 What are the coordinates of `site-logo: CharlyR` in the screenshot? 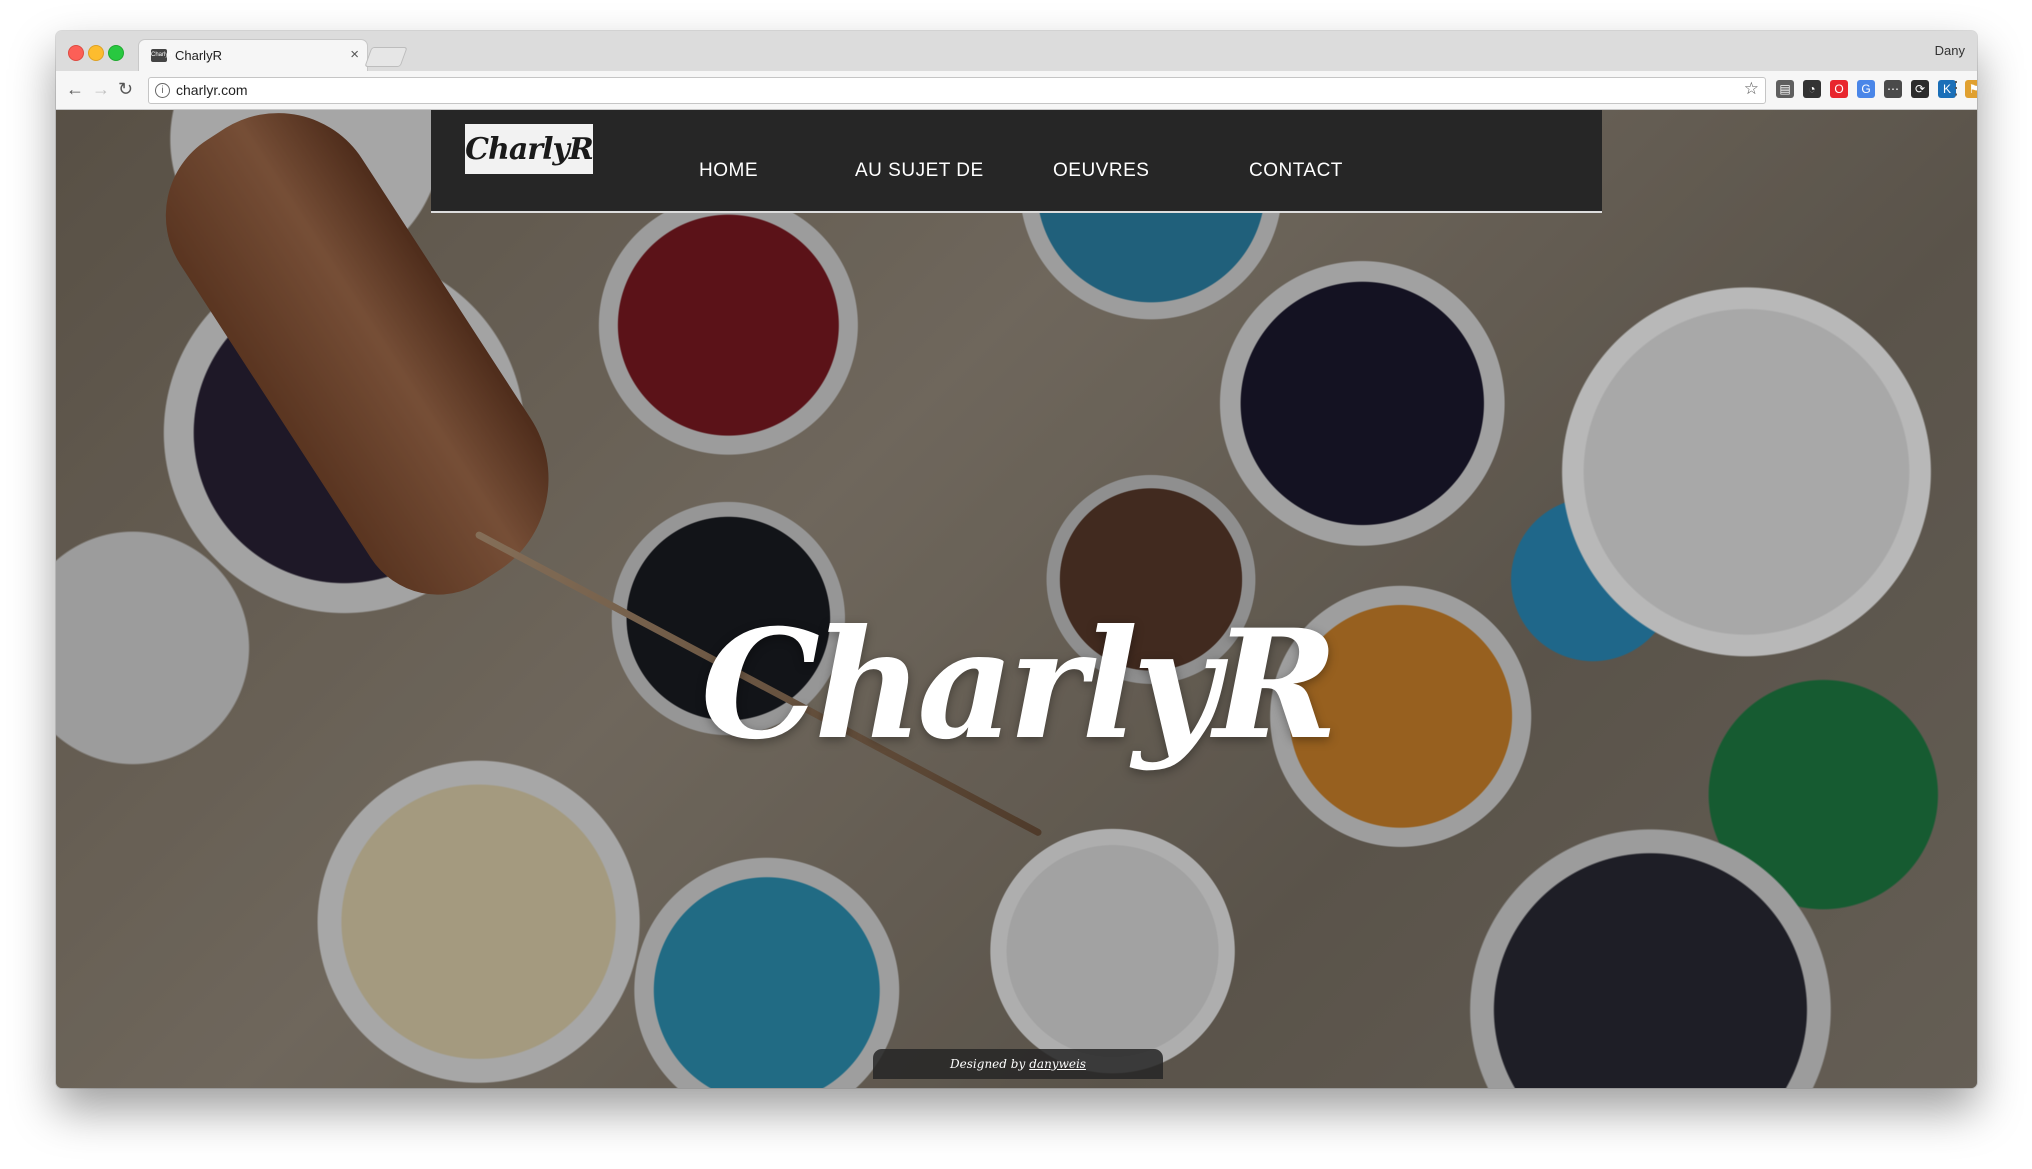 It's located at (529, 149).